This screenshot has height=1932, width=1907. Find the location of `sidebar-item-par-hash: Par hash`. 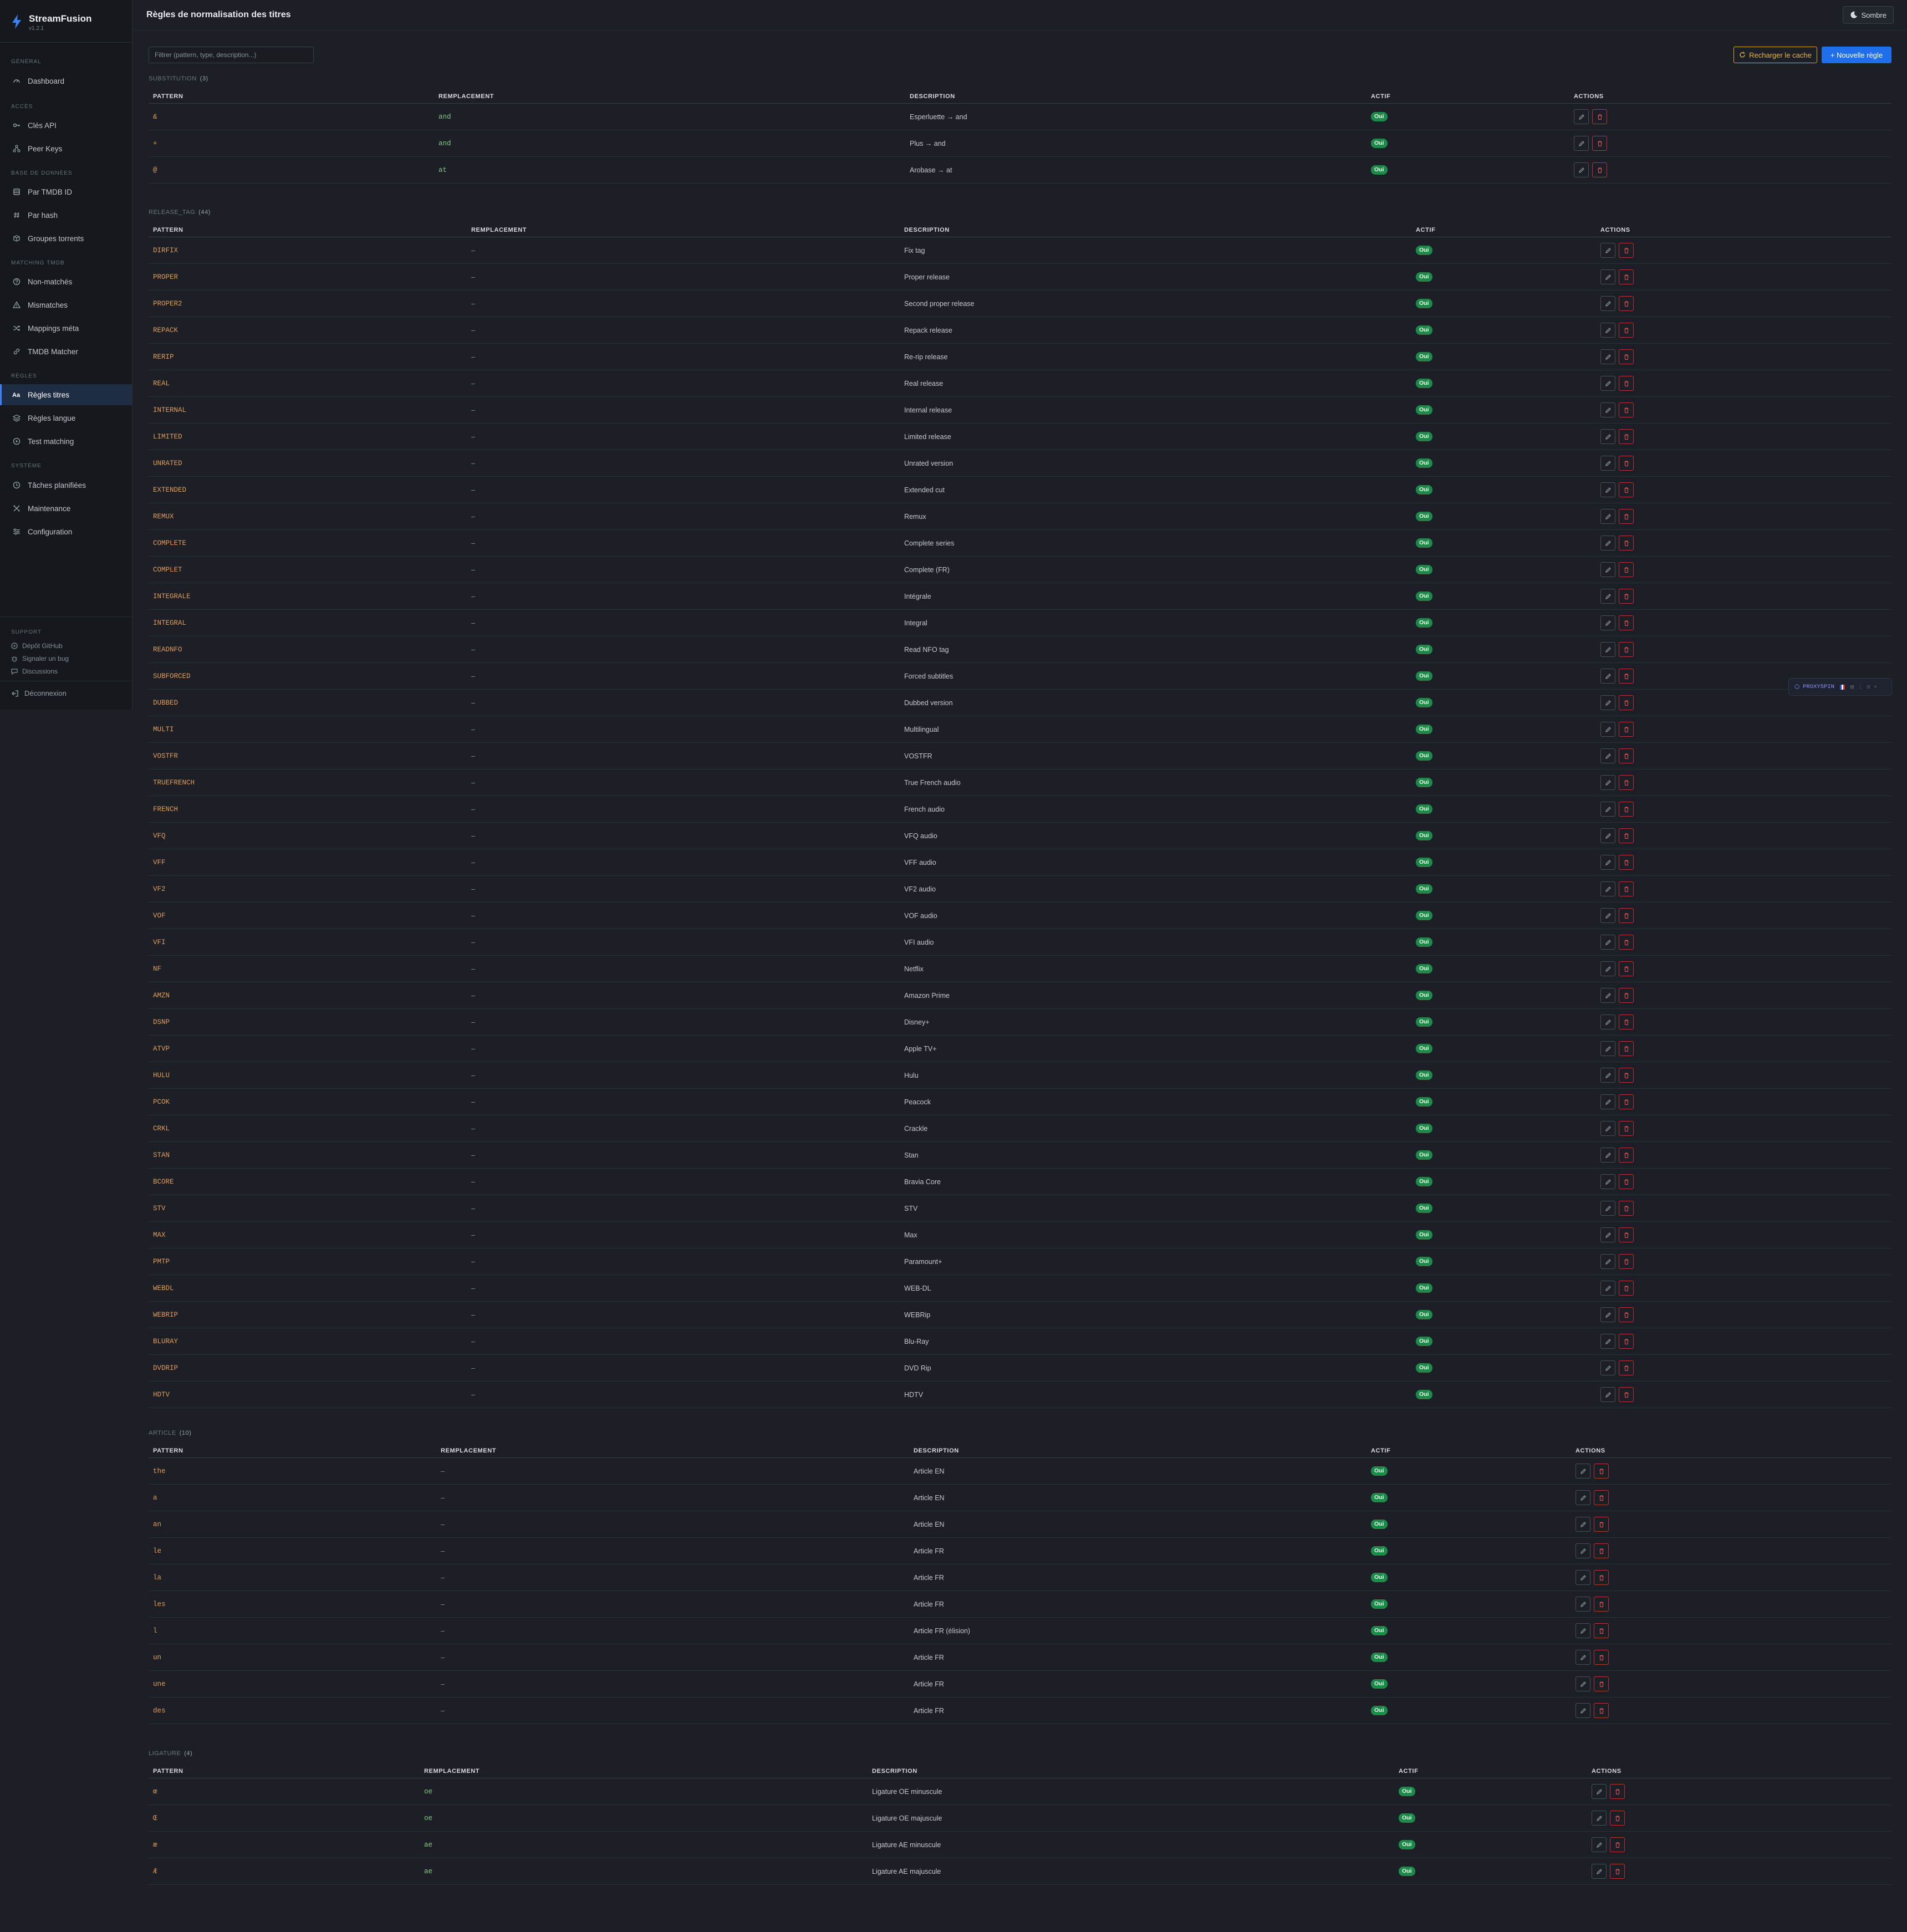

sidebar-item-par-hash: Par hash is located at coordinates (66, 215).